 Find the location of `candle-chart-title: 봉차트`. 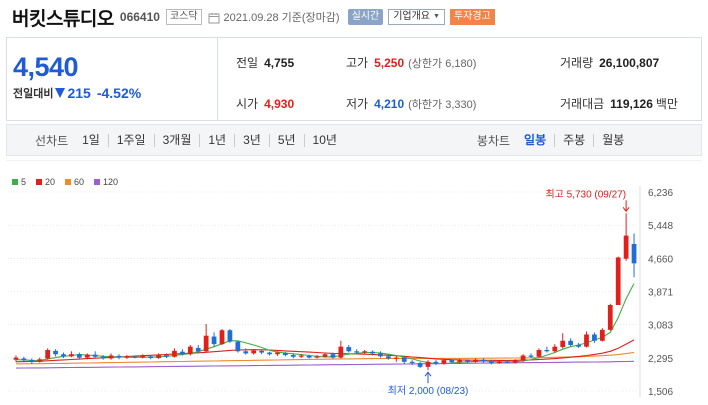

candle-chart-title: 봉차트 is located at coordinates (493, 140).